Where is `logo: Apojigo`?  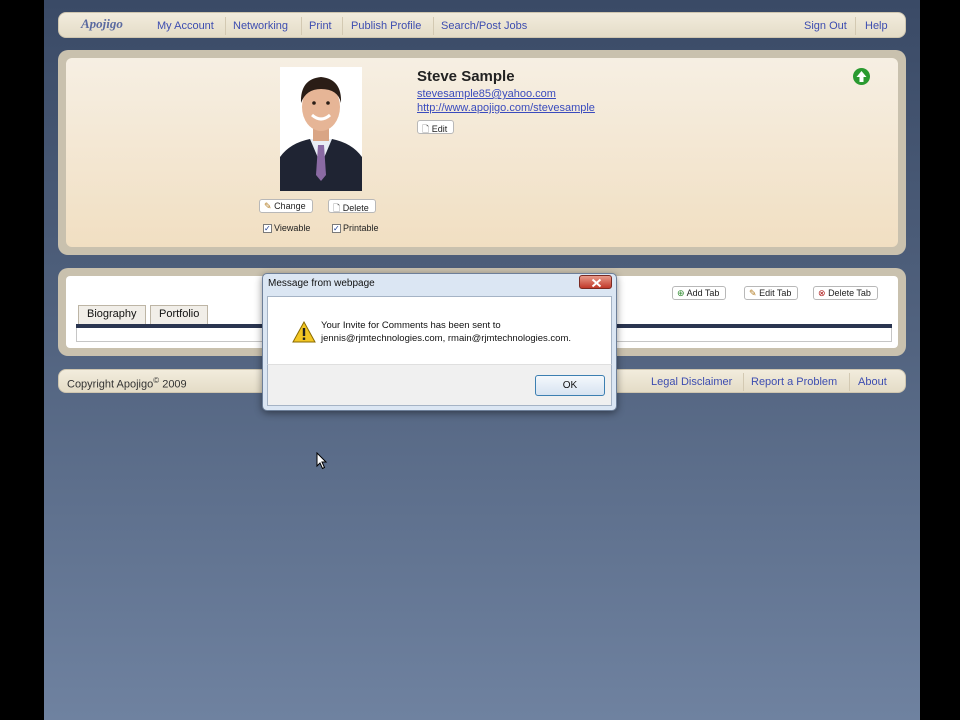
logo: Apojigo is located at coordinates (102, 24).